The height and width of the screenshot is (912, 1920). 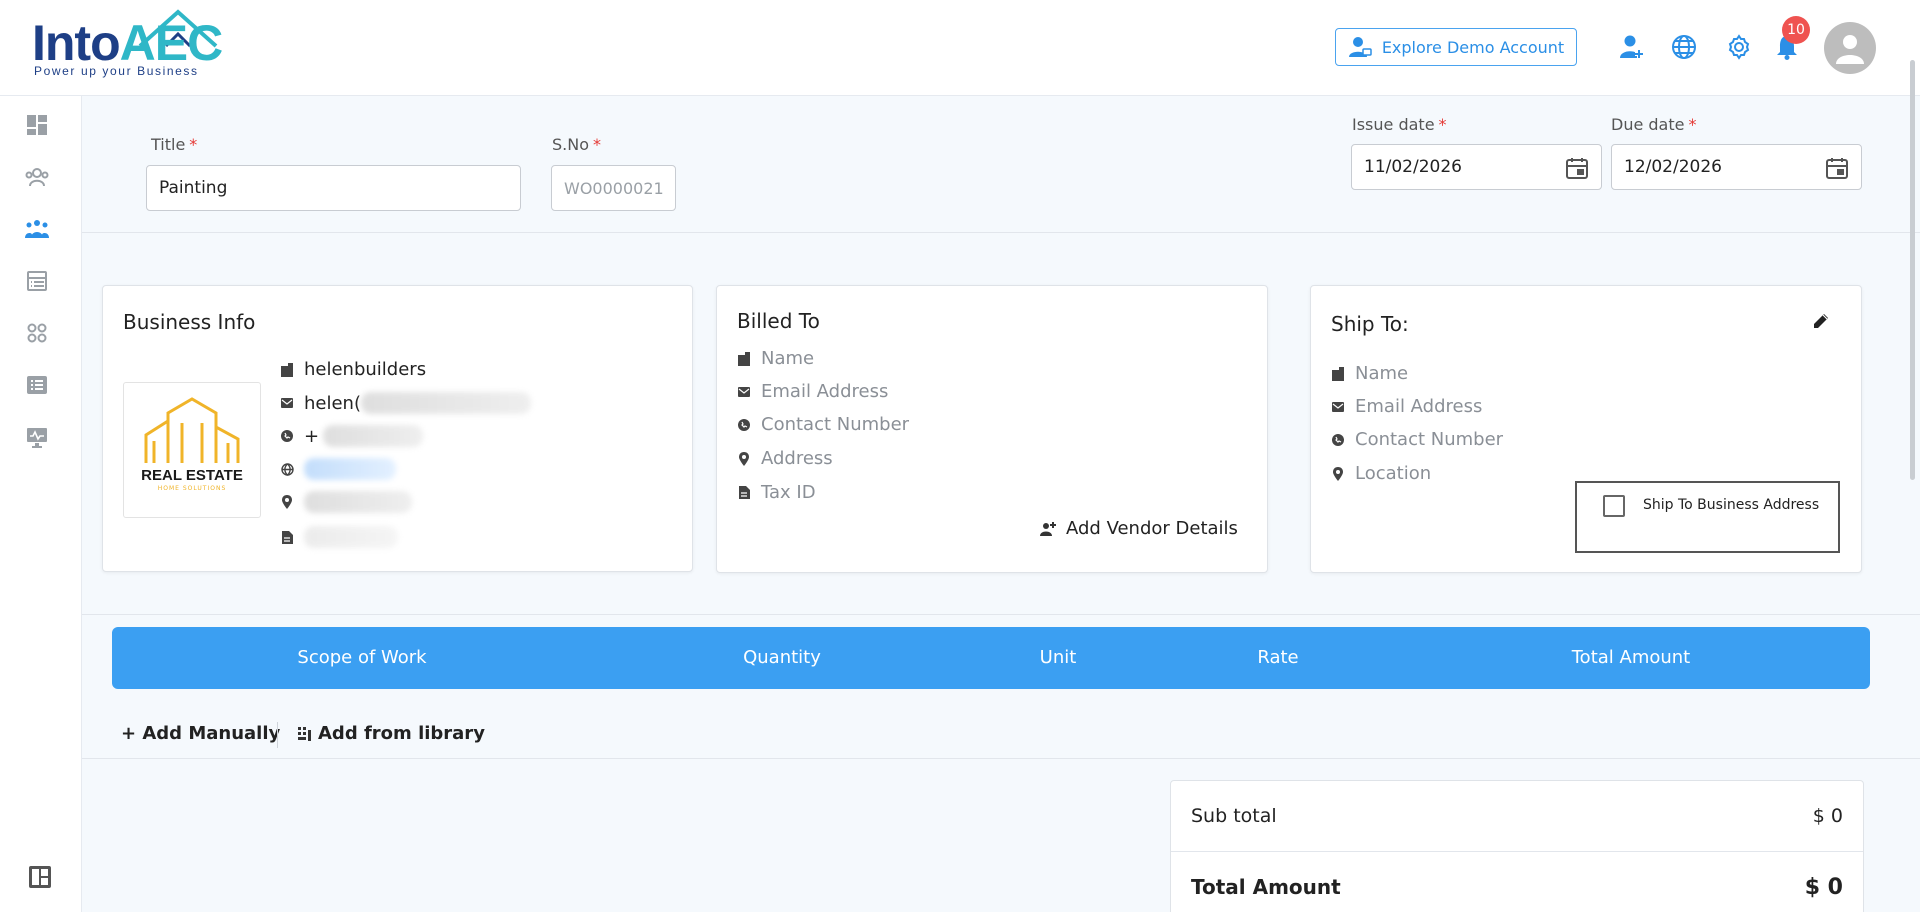 I want to click on business-tax-row, so click(x=339, y=537).